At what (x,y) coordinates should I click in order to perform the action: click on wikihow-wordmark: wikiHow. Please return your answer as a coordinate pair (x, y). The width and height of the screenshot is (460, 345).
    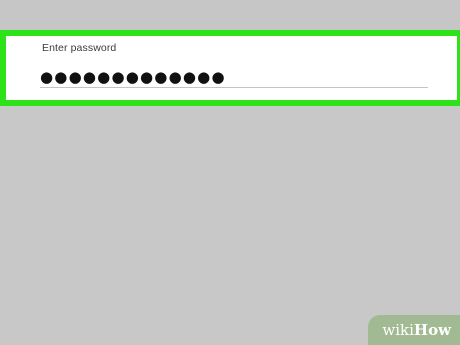
    Looking at the image, I should click on (416, 330).